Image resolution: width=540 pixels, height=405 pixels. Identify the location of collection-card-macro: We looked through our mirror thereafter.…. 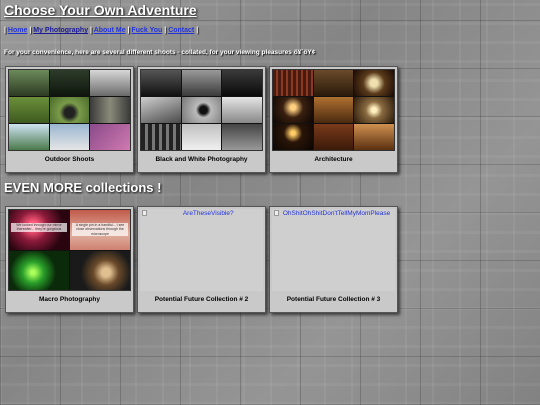
(69, 259).